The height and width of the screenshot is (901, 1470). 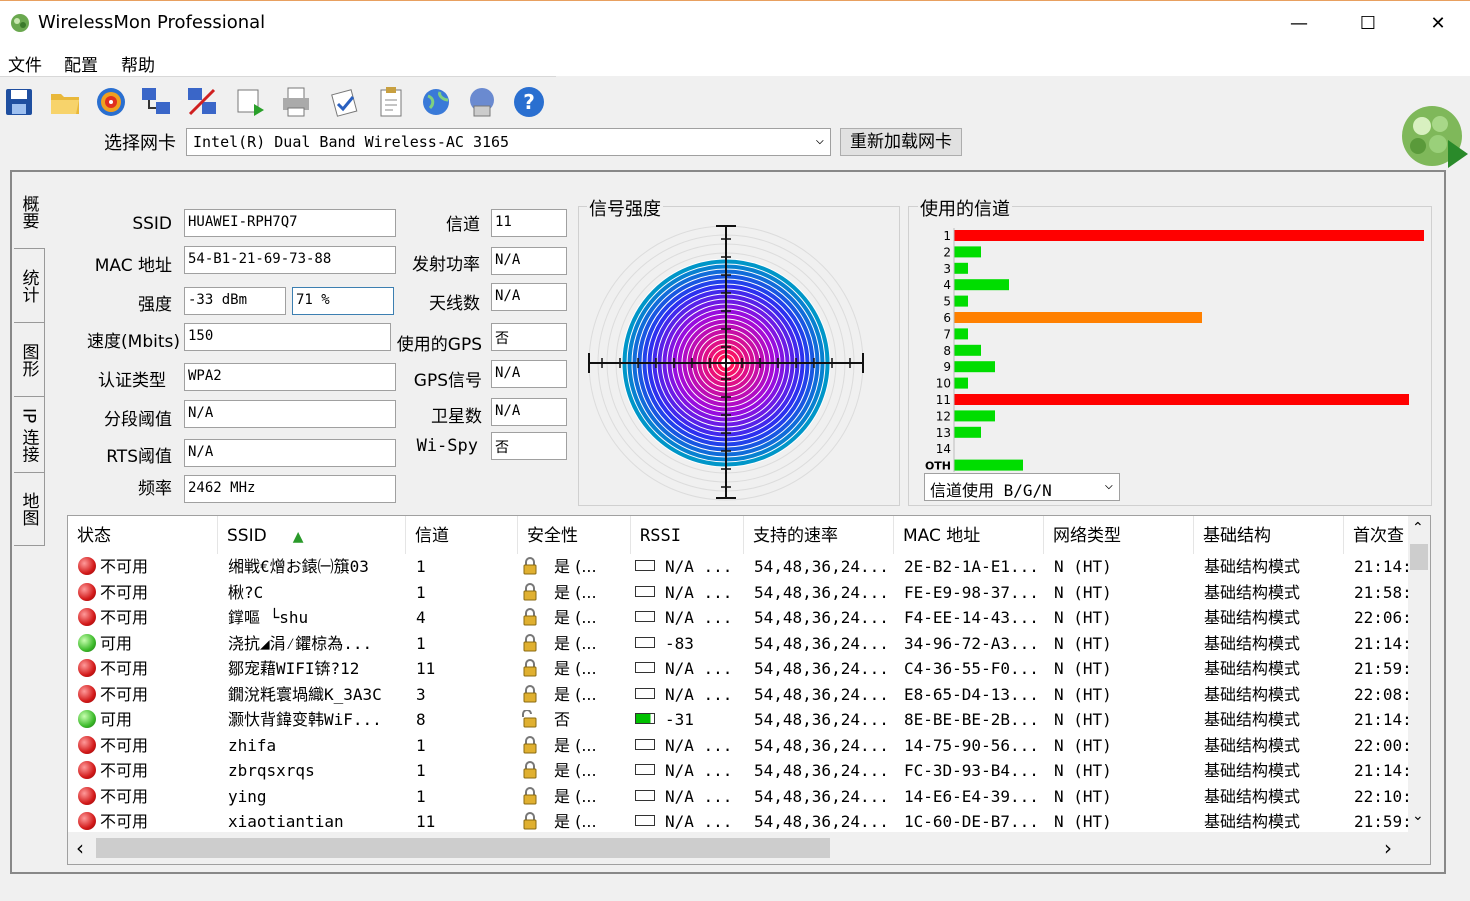 What do you see at coordinates (294, 668) in the screenshot?
I see `ssid-text: 鄒宠藉WIFI锛?12` at bounding box center [294, 668].